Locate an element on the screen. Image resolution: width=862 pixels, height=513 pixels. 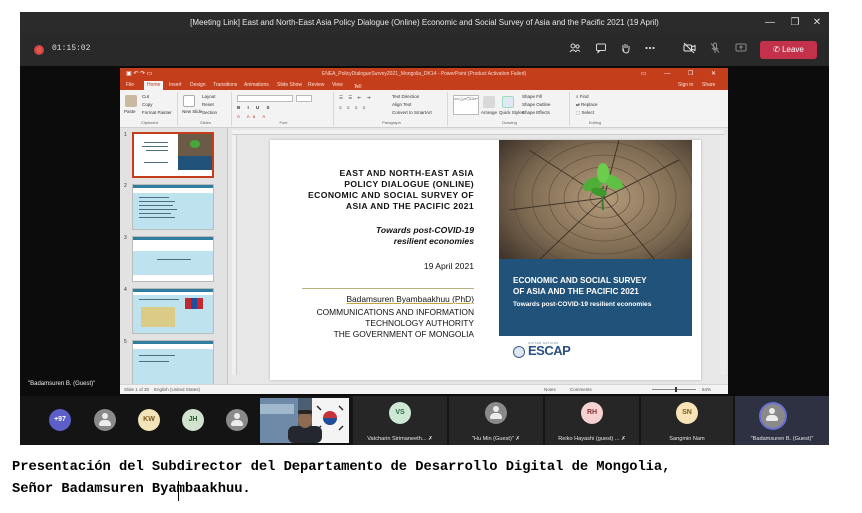
raise-hand-icon is located at coordinates (626, 50).